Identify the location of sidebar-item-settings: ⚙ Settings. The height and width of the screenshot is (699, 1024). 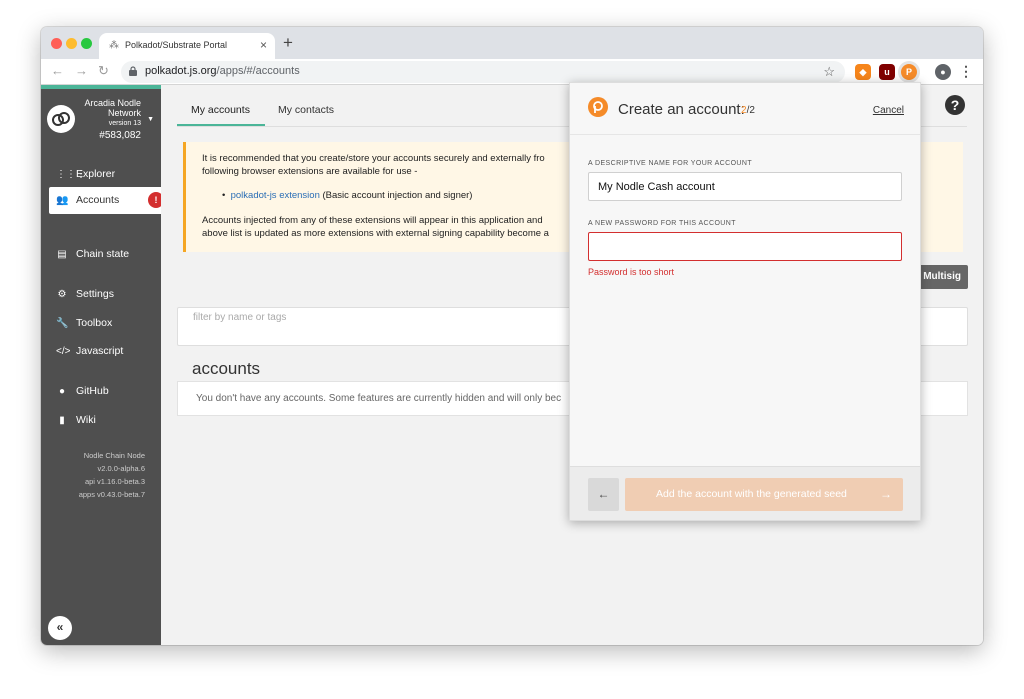
(105, 294).